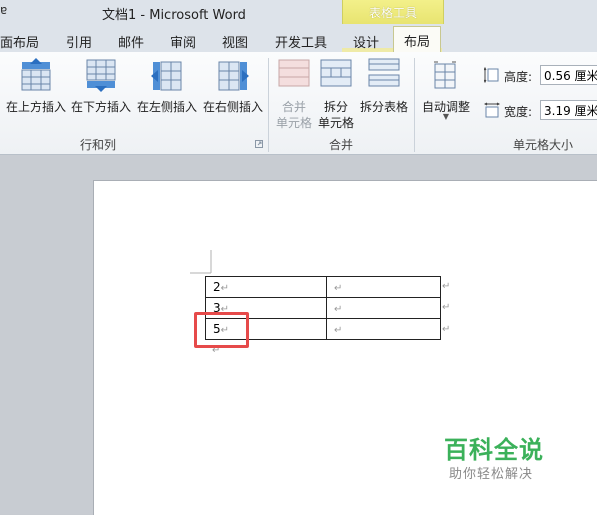 The height and width of the screenshot is (515, 597). What do you see at coordinates (19, 41) in the screenshot?
I see `tab-page-layout: 面布局` at bounding box center [19, 41].